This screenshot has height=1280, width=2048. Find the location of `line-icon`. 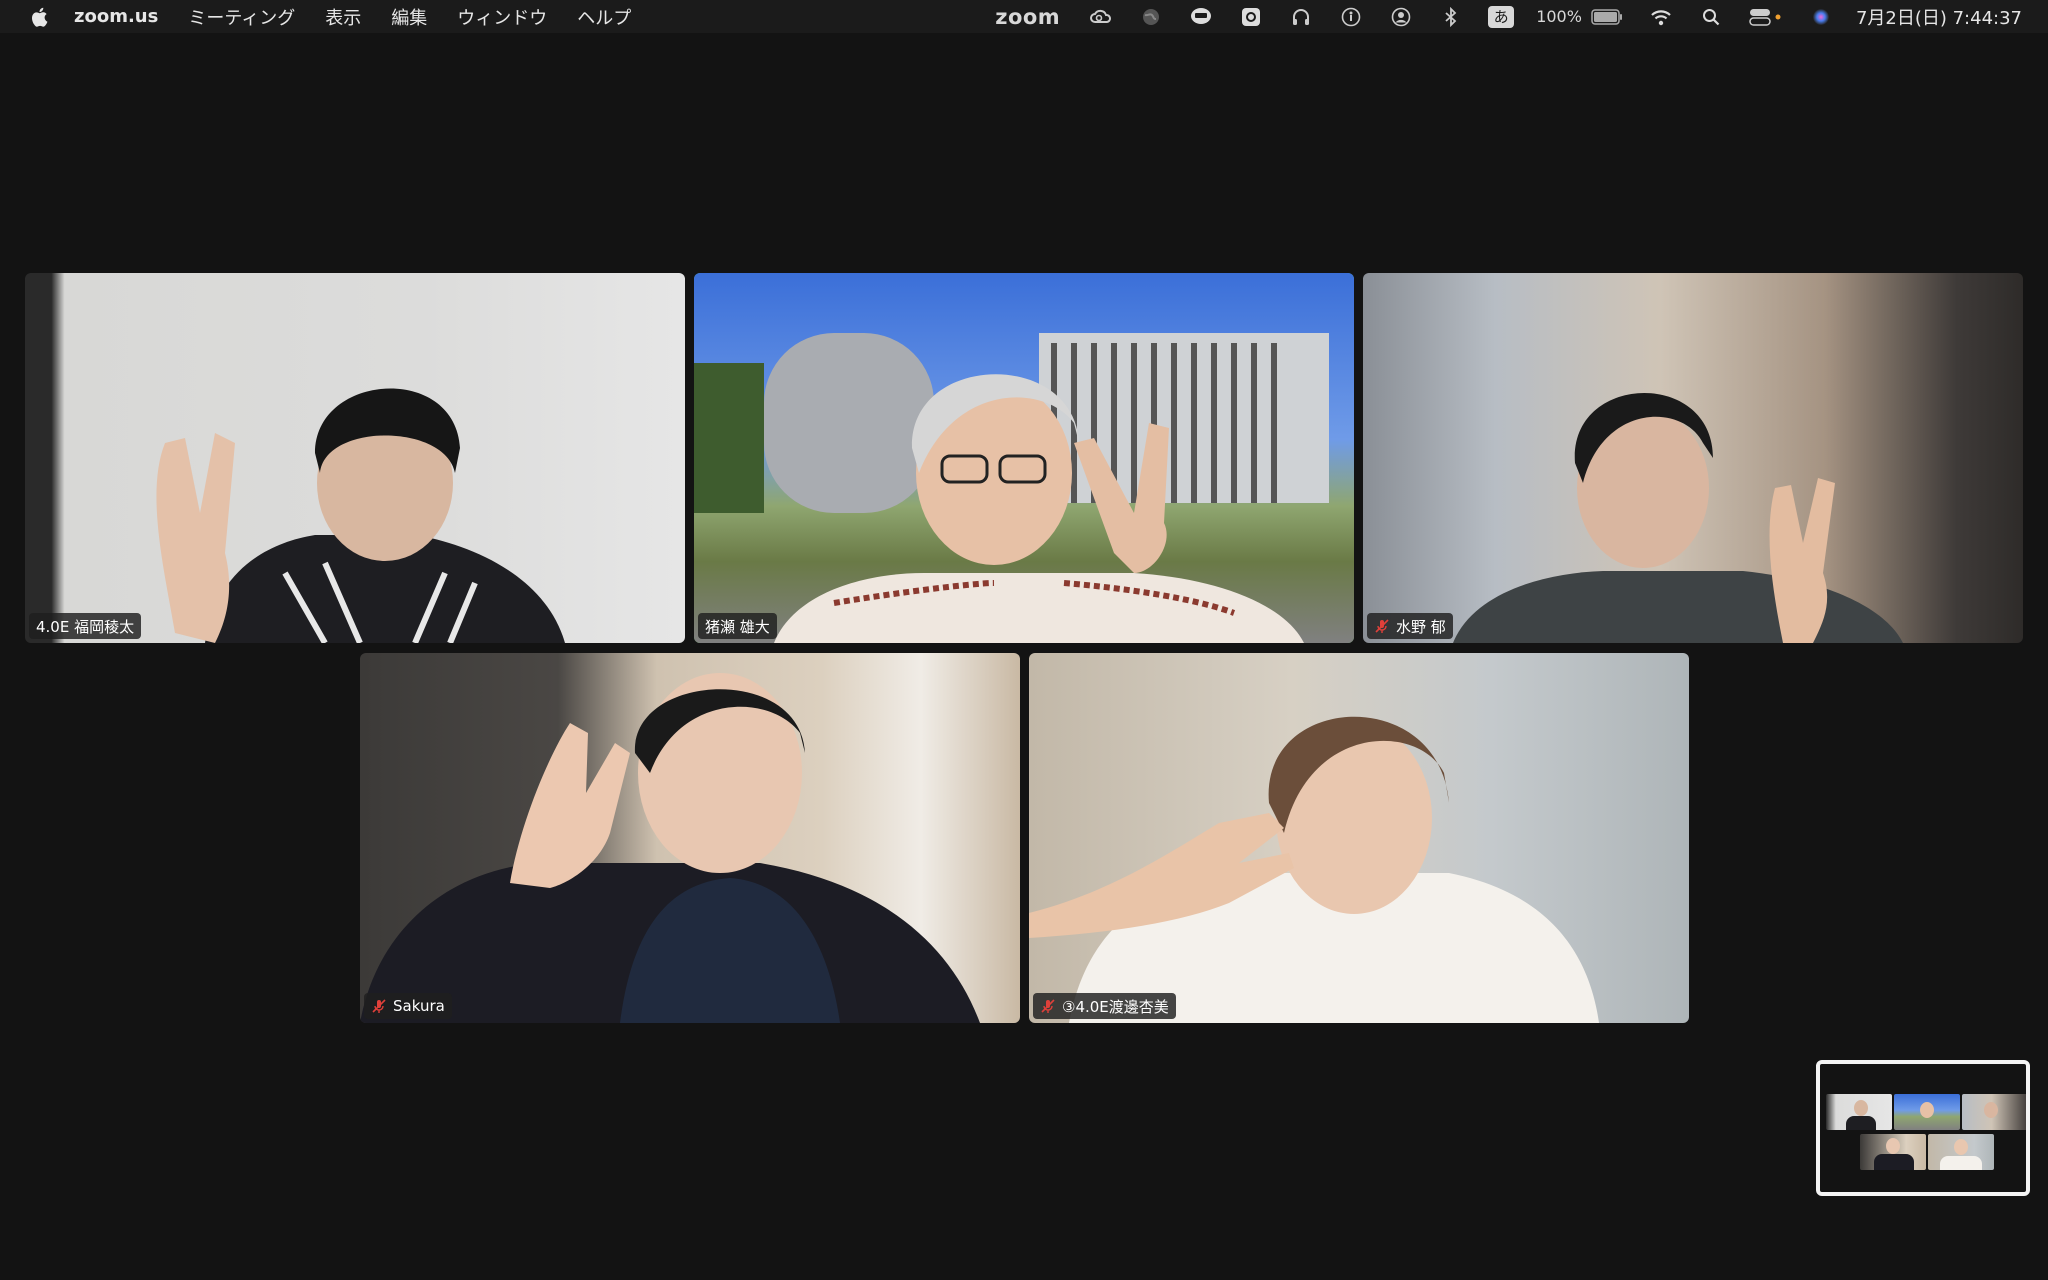

line-icon is located at coordinates (1201, 17).